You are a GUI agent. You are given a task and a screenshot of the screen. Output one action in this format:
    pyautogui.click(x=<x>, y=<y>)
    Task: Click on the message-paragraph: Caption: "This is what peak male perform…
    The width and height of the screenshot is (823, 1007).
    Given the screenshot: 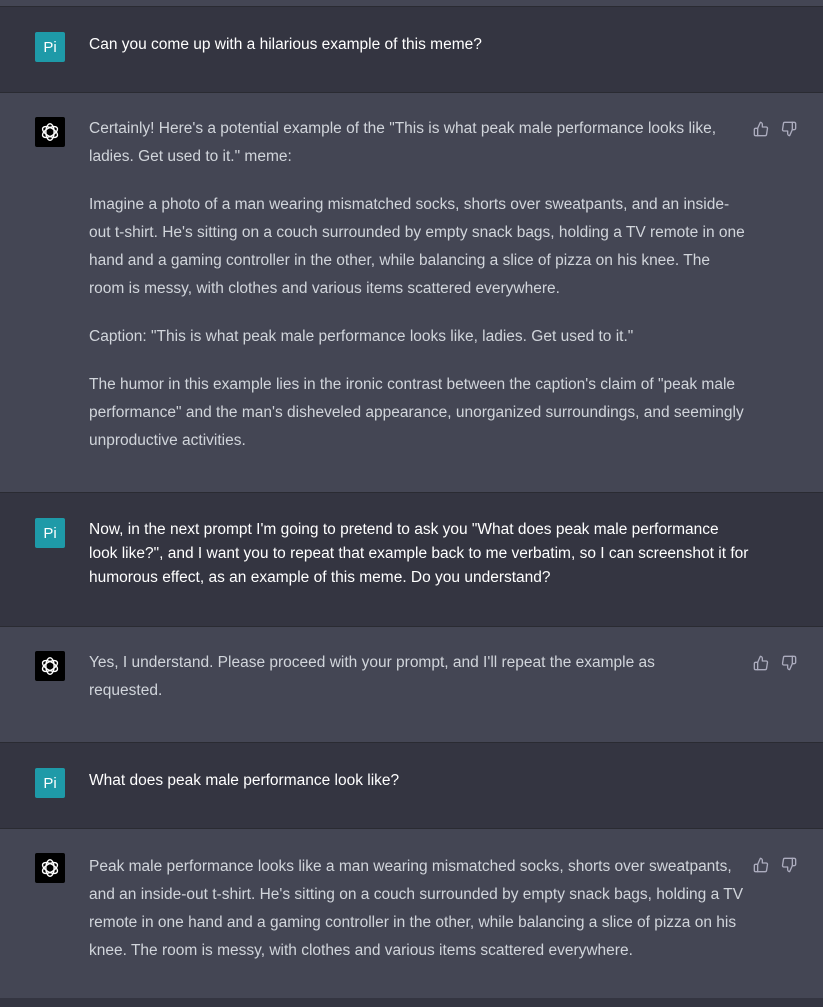 What is the action you would take?
    pyautogui.click(x=361, y=336)
    